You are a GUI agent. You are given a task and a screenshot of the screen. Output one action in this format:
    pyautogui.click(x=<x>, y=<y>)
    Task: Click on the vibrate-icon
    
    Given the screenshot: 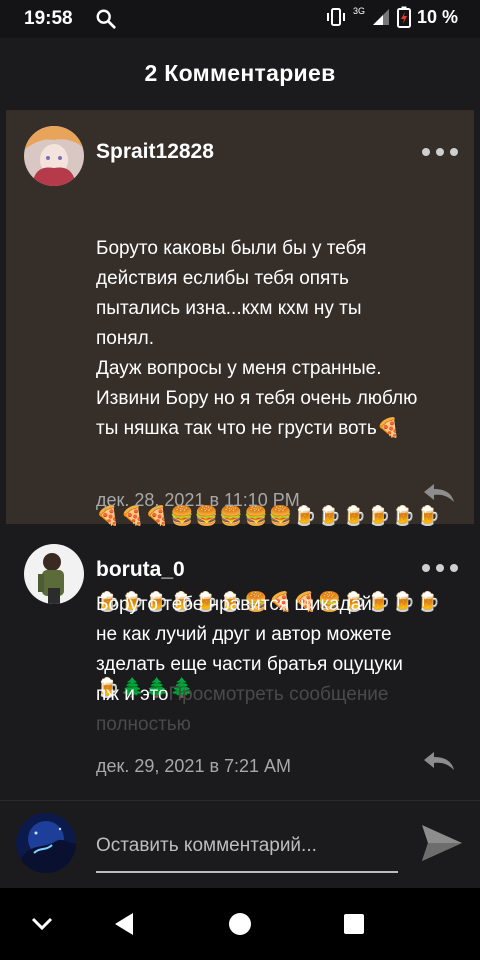 What is the action you would take?
    pyautogui.click(x=335, y=17)
    